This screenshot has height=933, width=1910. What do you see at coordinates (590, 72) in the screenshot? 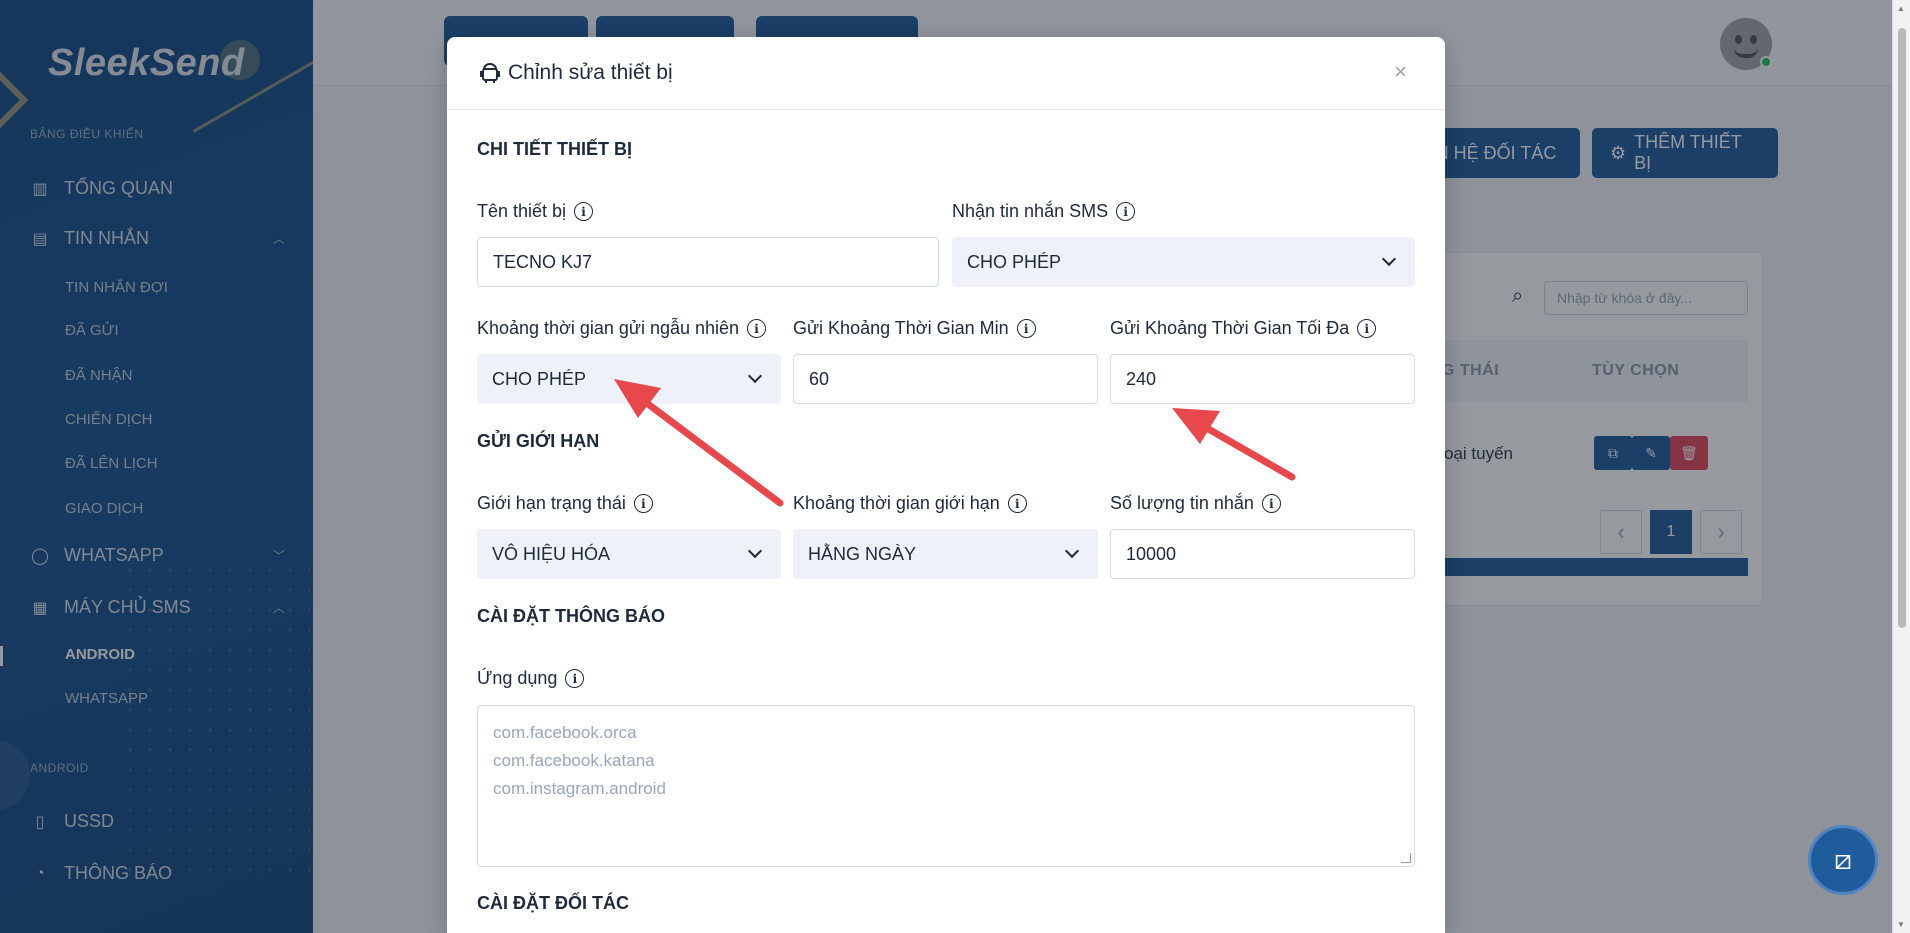
I see `modal-title: Chỉnh sửa thiết bị` at bounding box center [590, 72].